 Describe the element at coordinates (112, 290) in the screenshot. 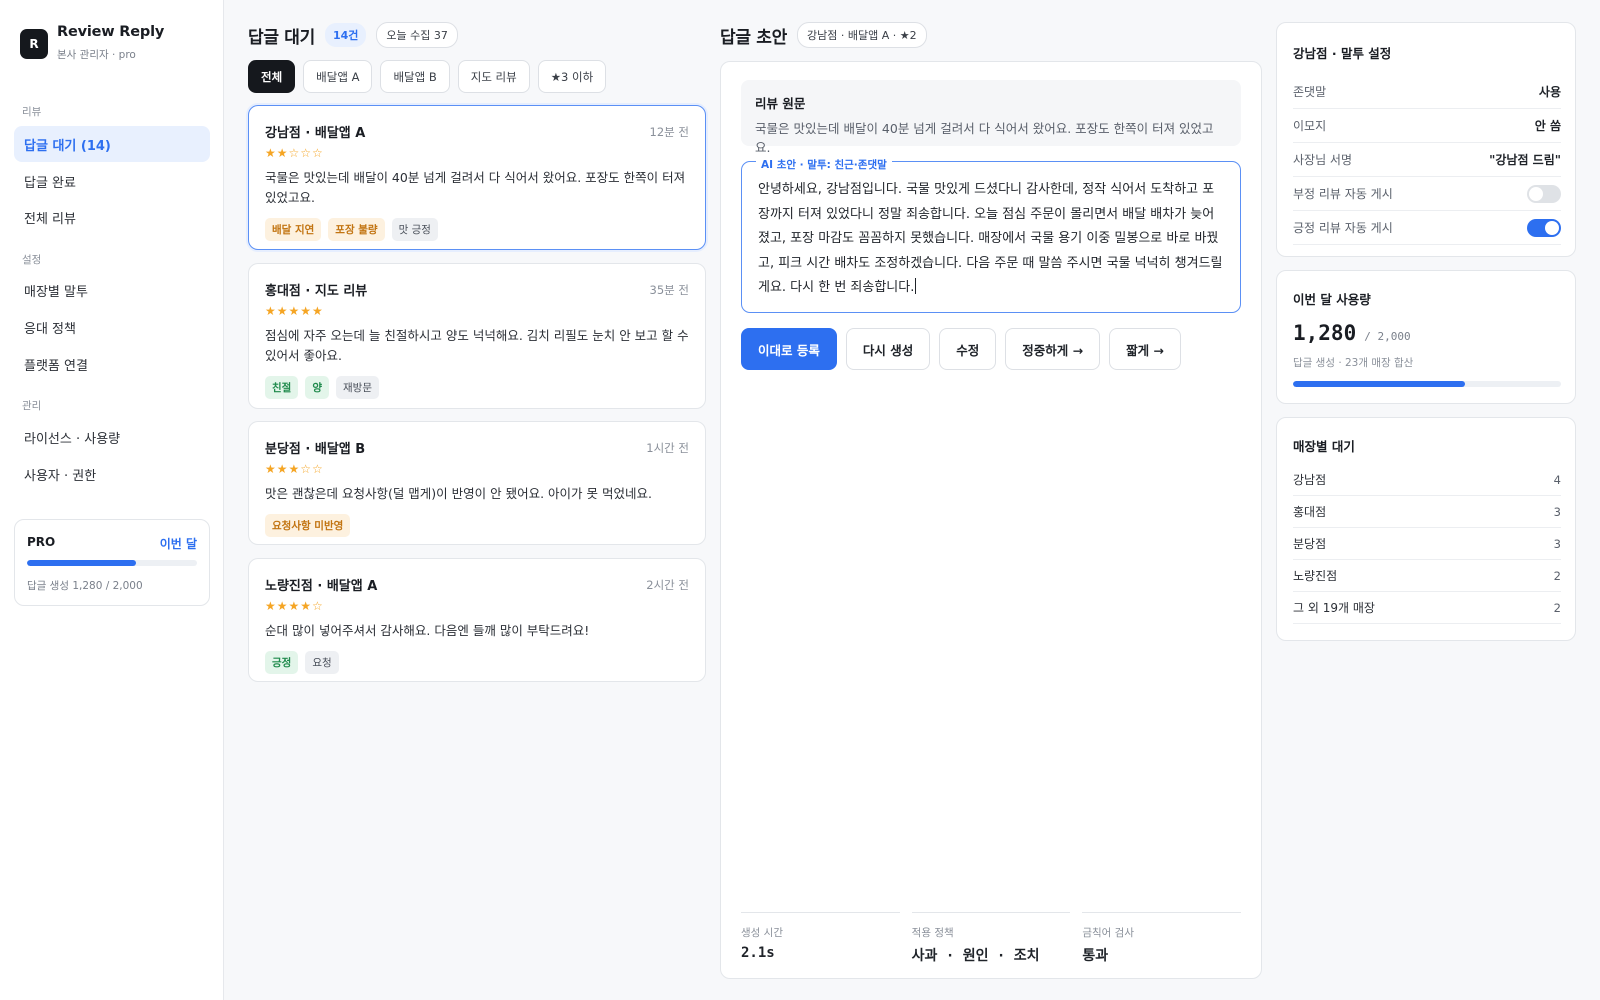

I see `sidebar-item-store-tone: 매장별 말투` at that location.